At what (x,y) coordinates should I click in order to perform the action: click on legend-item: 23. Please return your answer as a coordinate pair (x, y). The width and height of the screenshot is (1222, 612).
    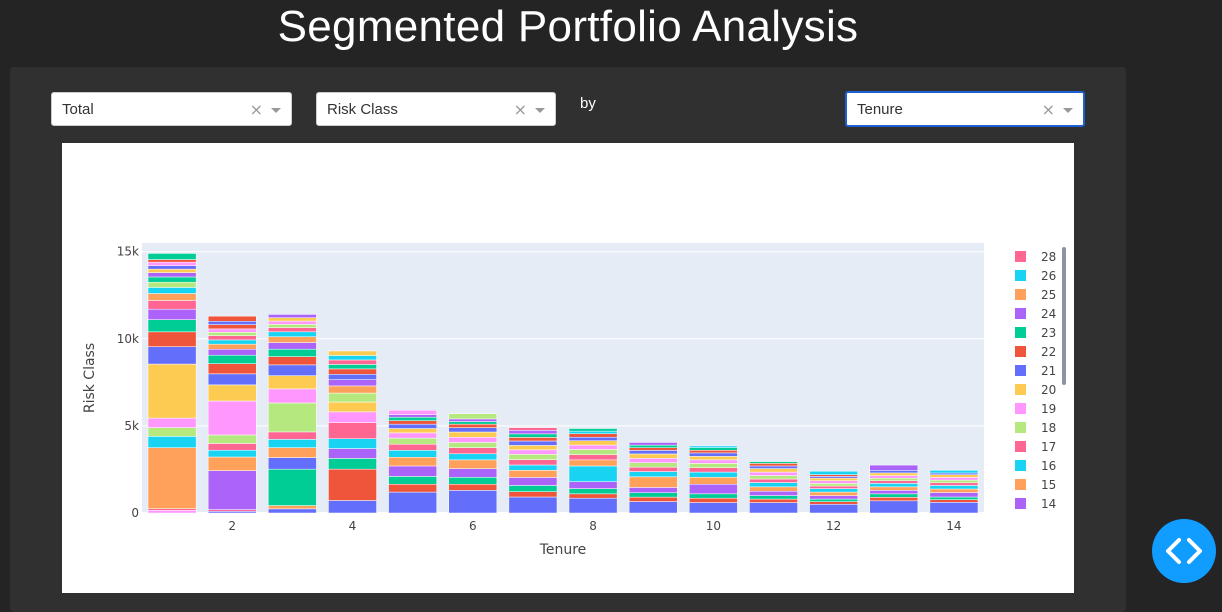
    Looking at the image, I should click on (1035, 333).